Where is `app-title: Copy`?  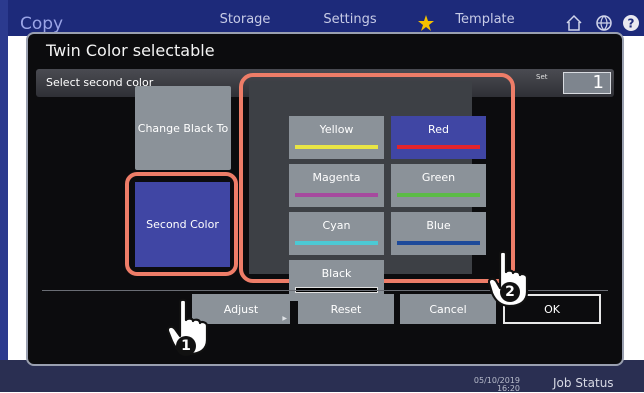
app-title: Copy is located at coordinates (42, 24).